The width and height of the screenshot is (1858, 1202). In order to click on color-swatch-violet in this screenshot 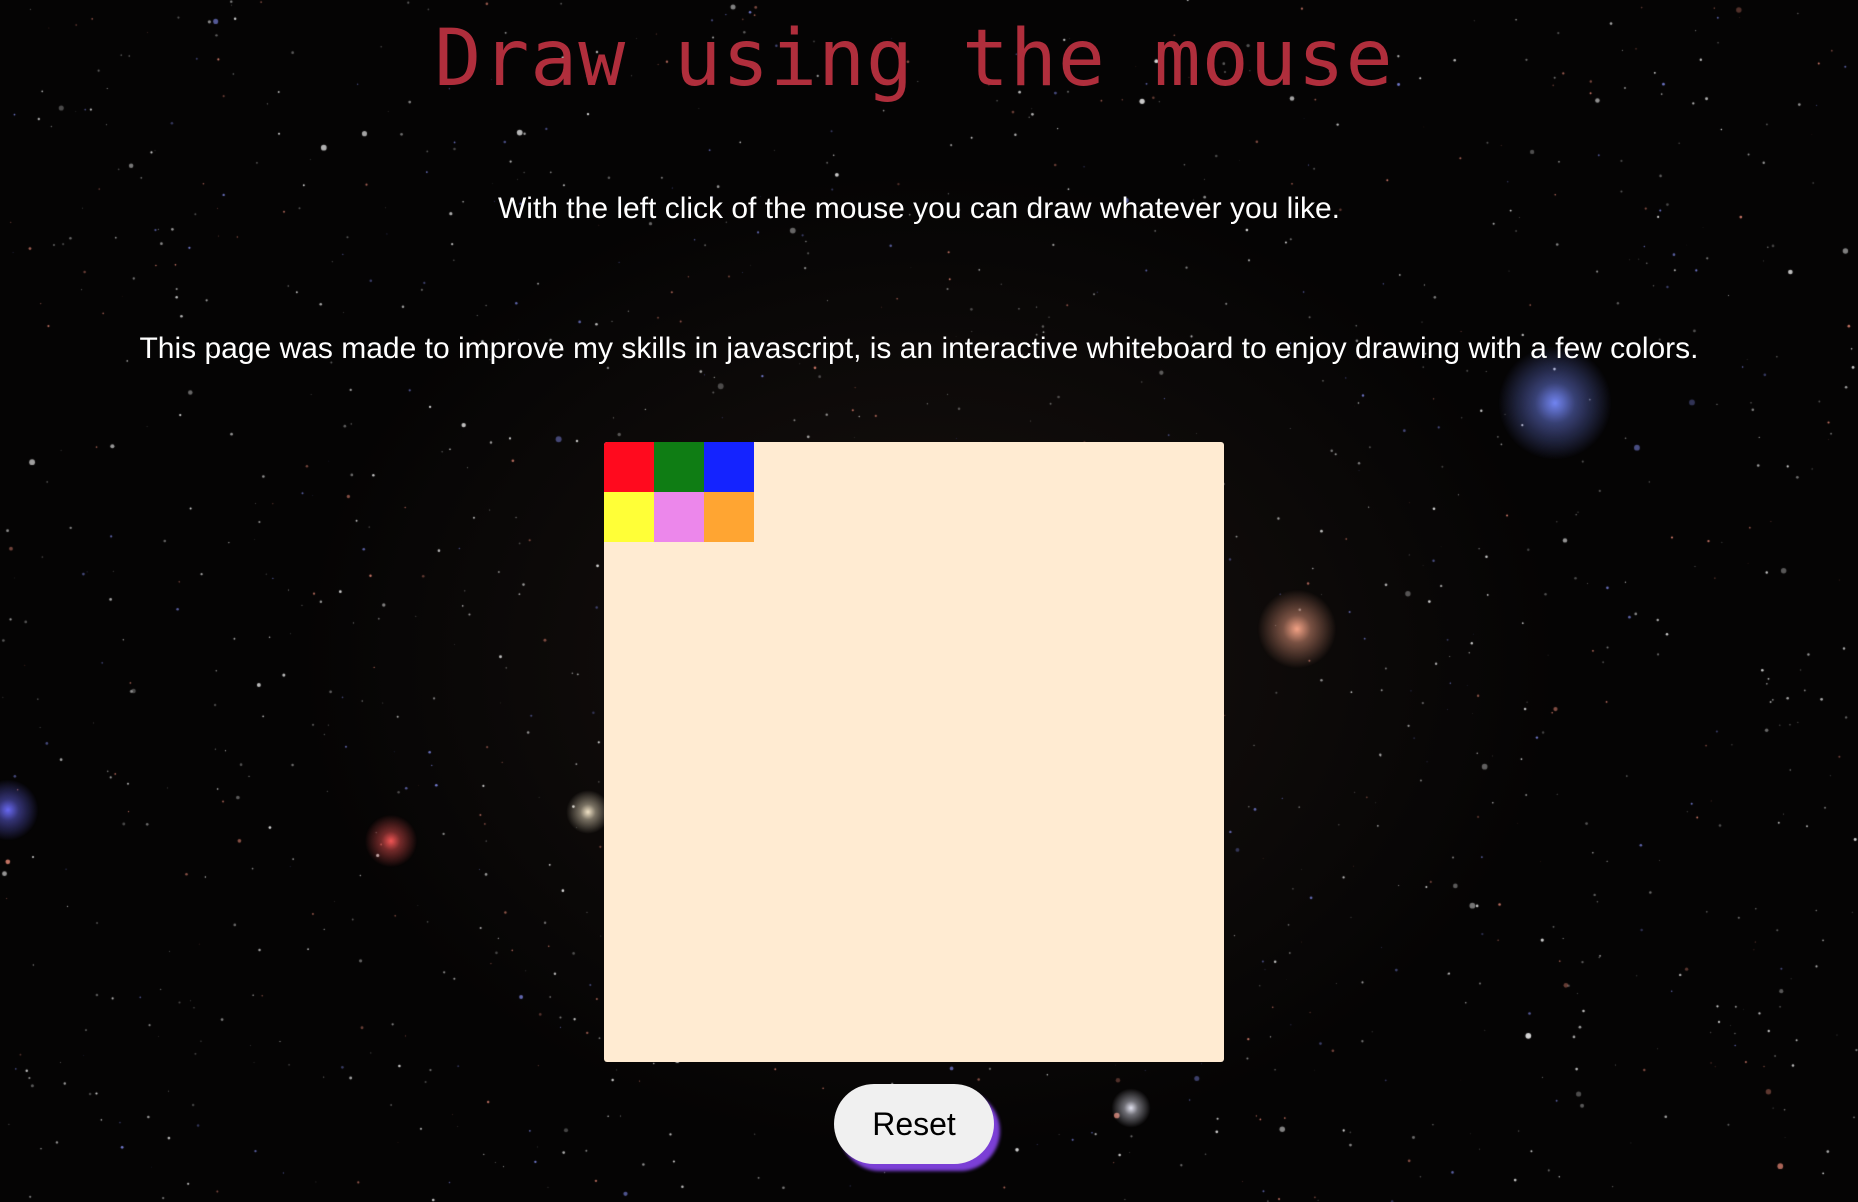, I will do `click(679, 517)`.